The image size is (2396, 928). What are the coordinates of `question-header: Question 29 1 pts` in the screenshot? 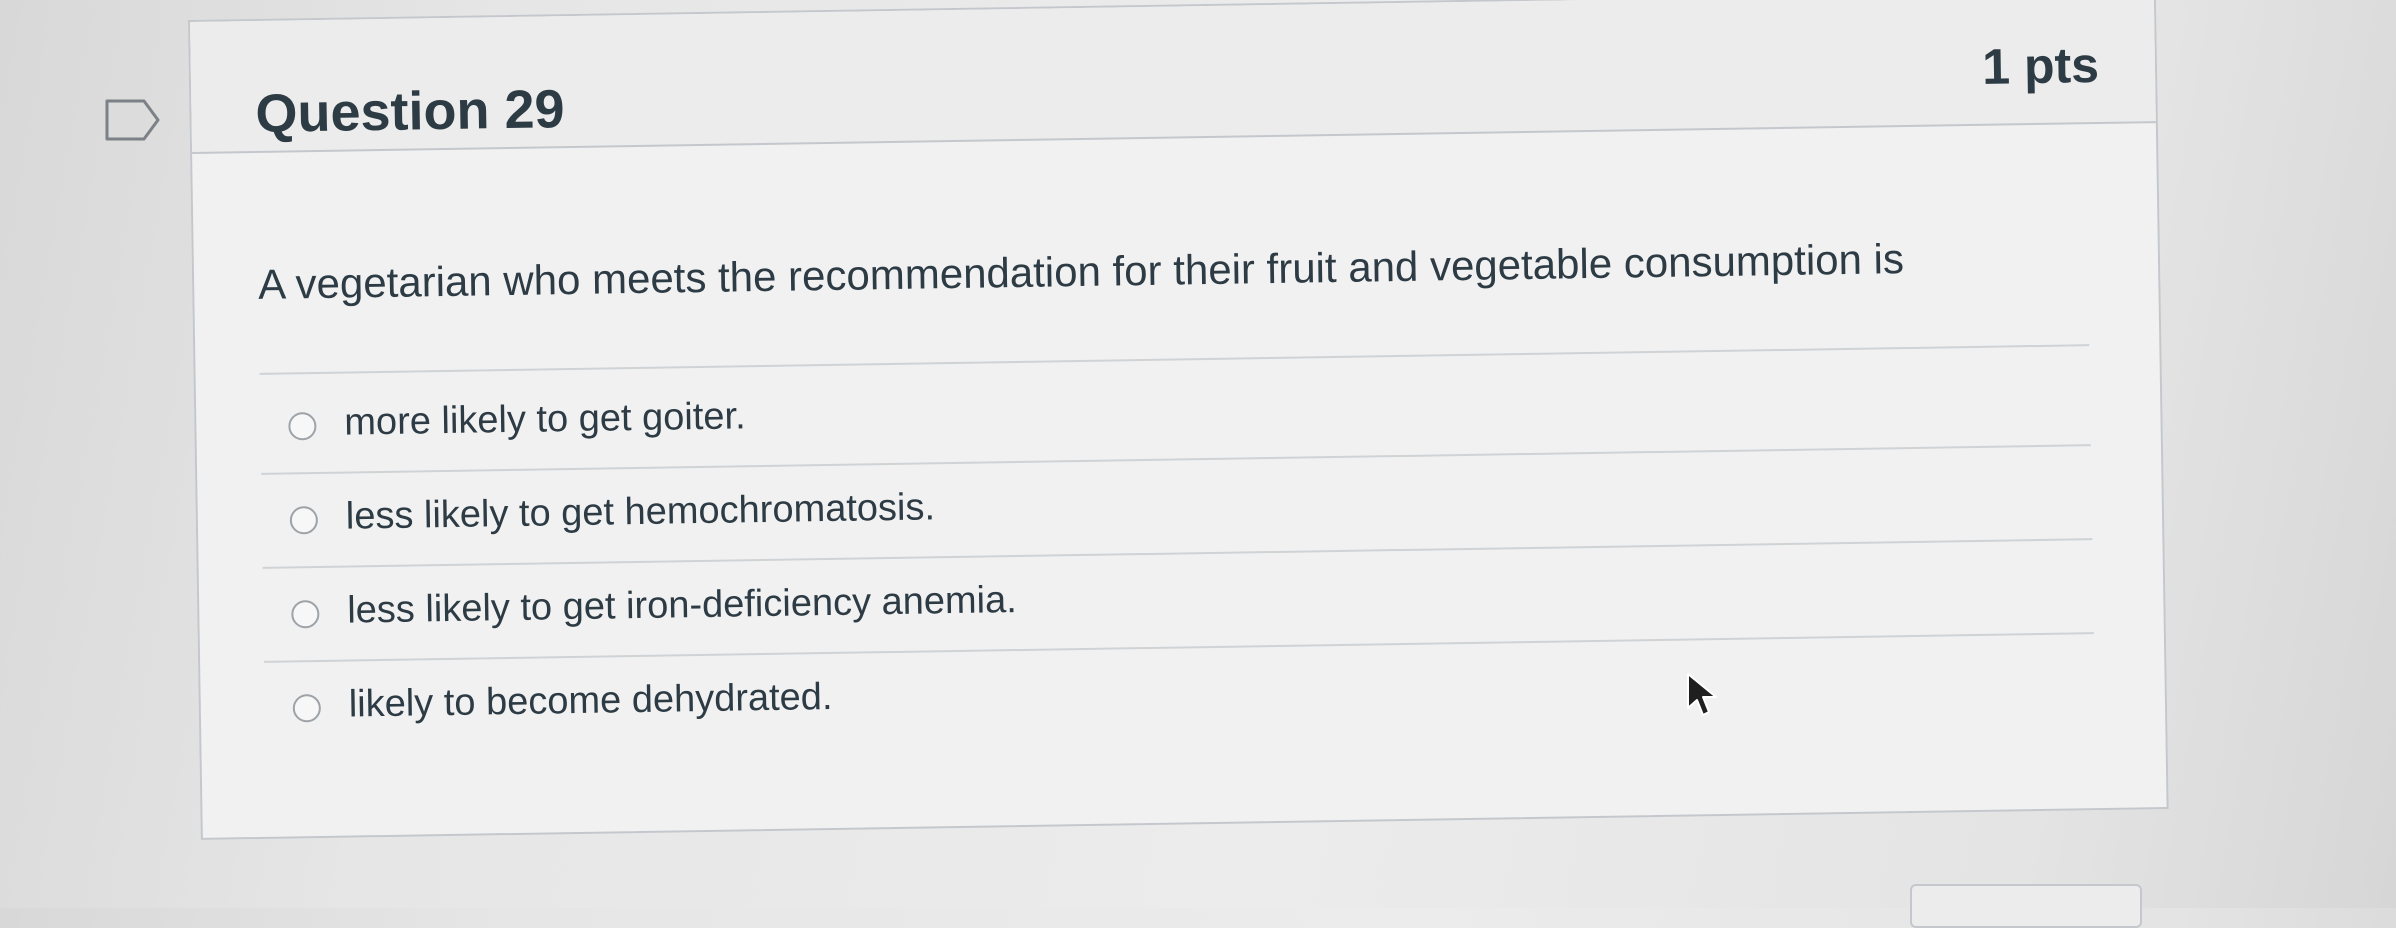 It's located at (1173, 77).